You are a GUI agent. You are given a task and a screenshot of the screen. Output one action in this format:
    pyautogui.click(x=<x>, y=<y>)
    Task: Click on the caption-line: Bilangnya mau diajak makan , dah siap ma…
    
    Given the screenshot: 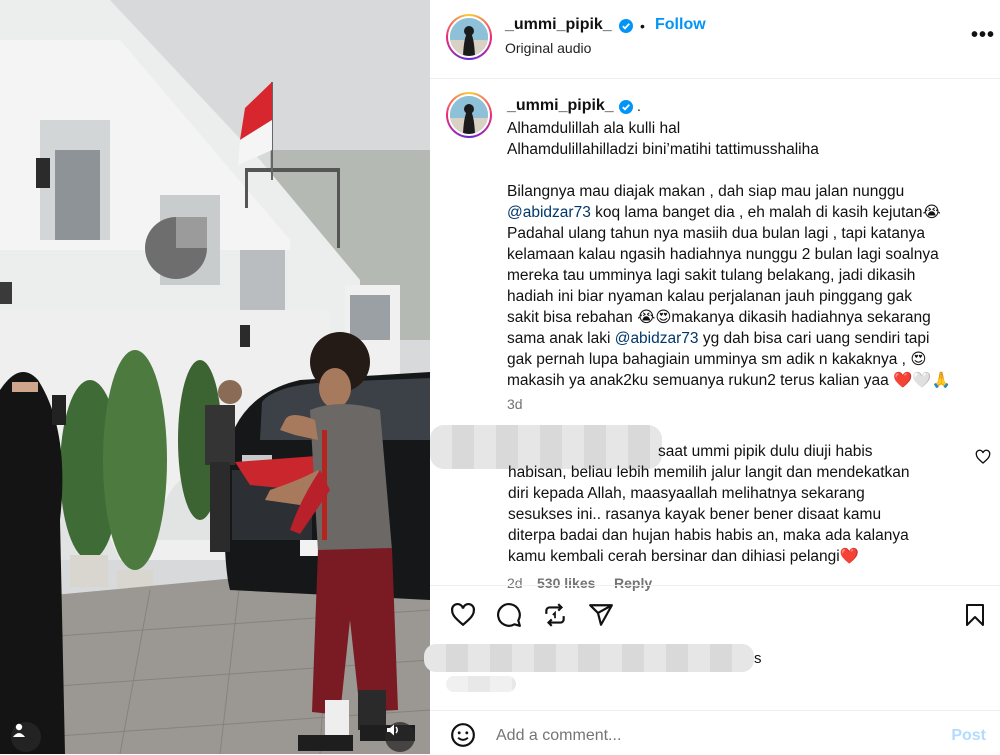 What is the action you would take?
    pyautogui.click(x=706, y=191)
    